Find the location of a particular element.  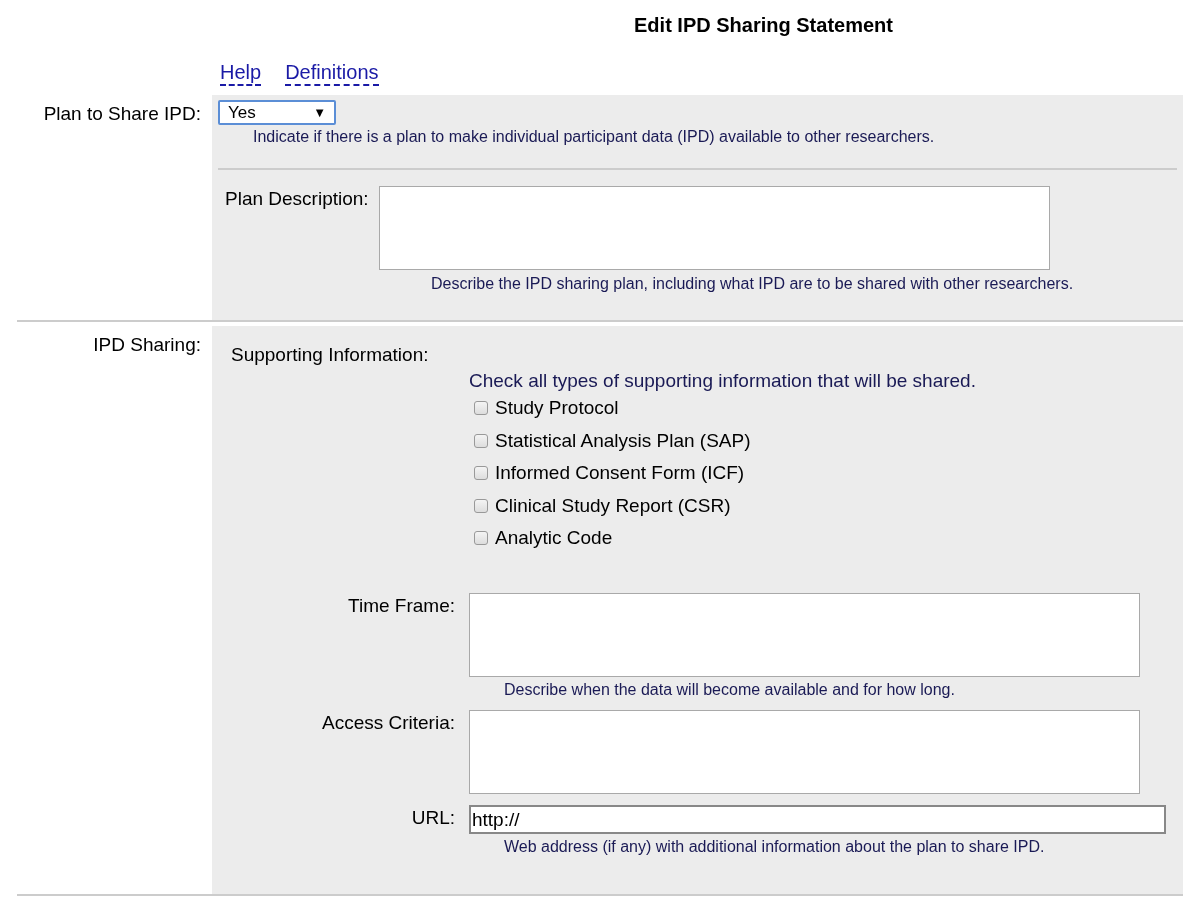

help-link: Definitions is located at coordinates (332, 72).